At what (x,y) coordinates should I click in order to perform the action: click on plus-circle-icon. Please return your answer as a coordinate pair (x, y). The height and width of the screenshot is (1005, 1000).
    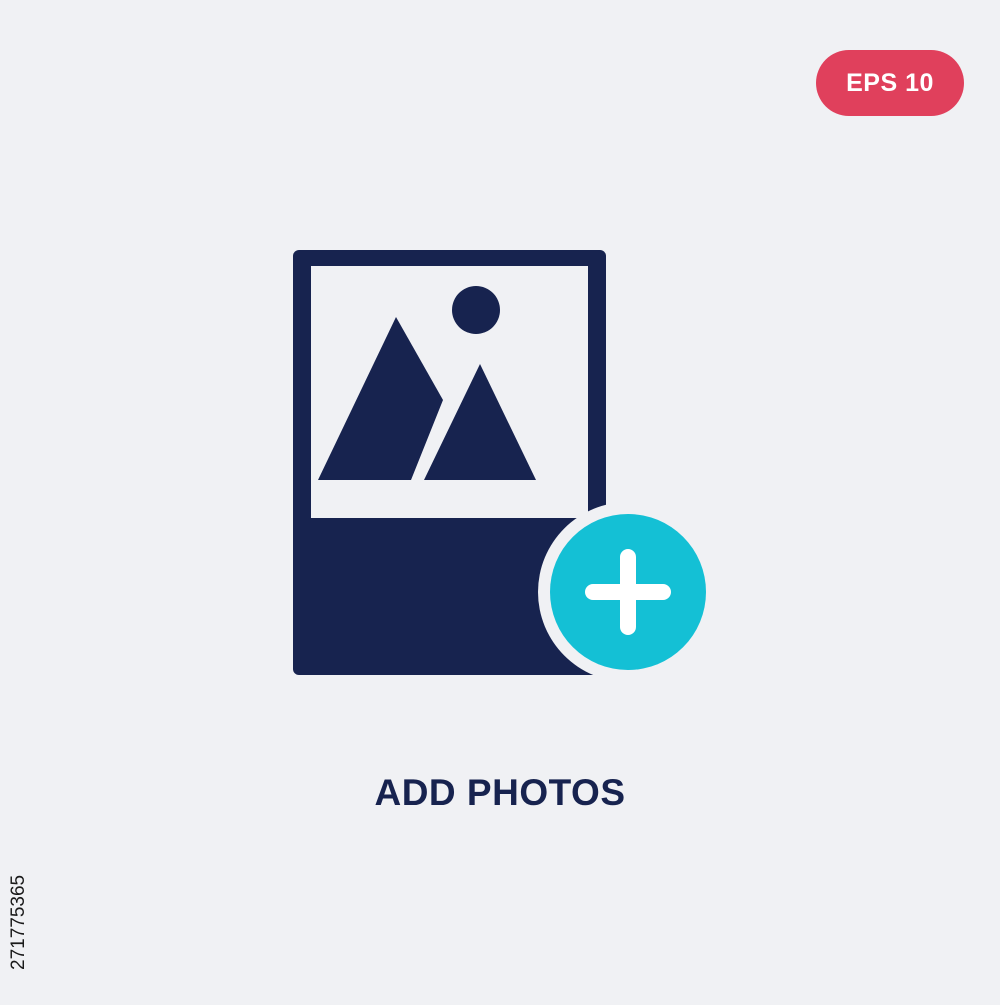
    Looking at the image, I should click on (628, 592).